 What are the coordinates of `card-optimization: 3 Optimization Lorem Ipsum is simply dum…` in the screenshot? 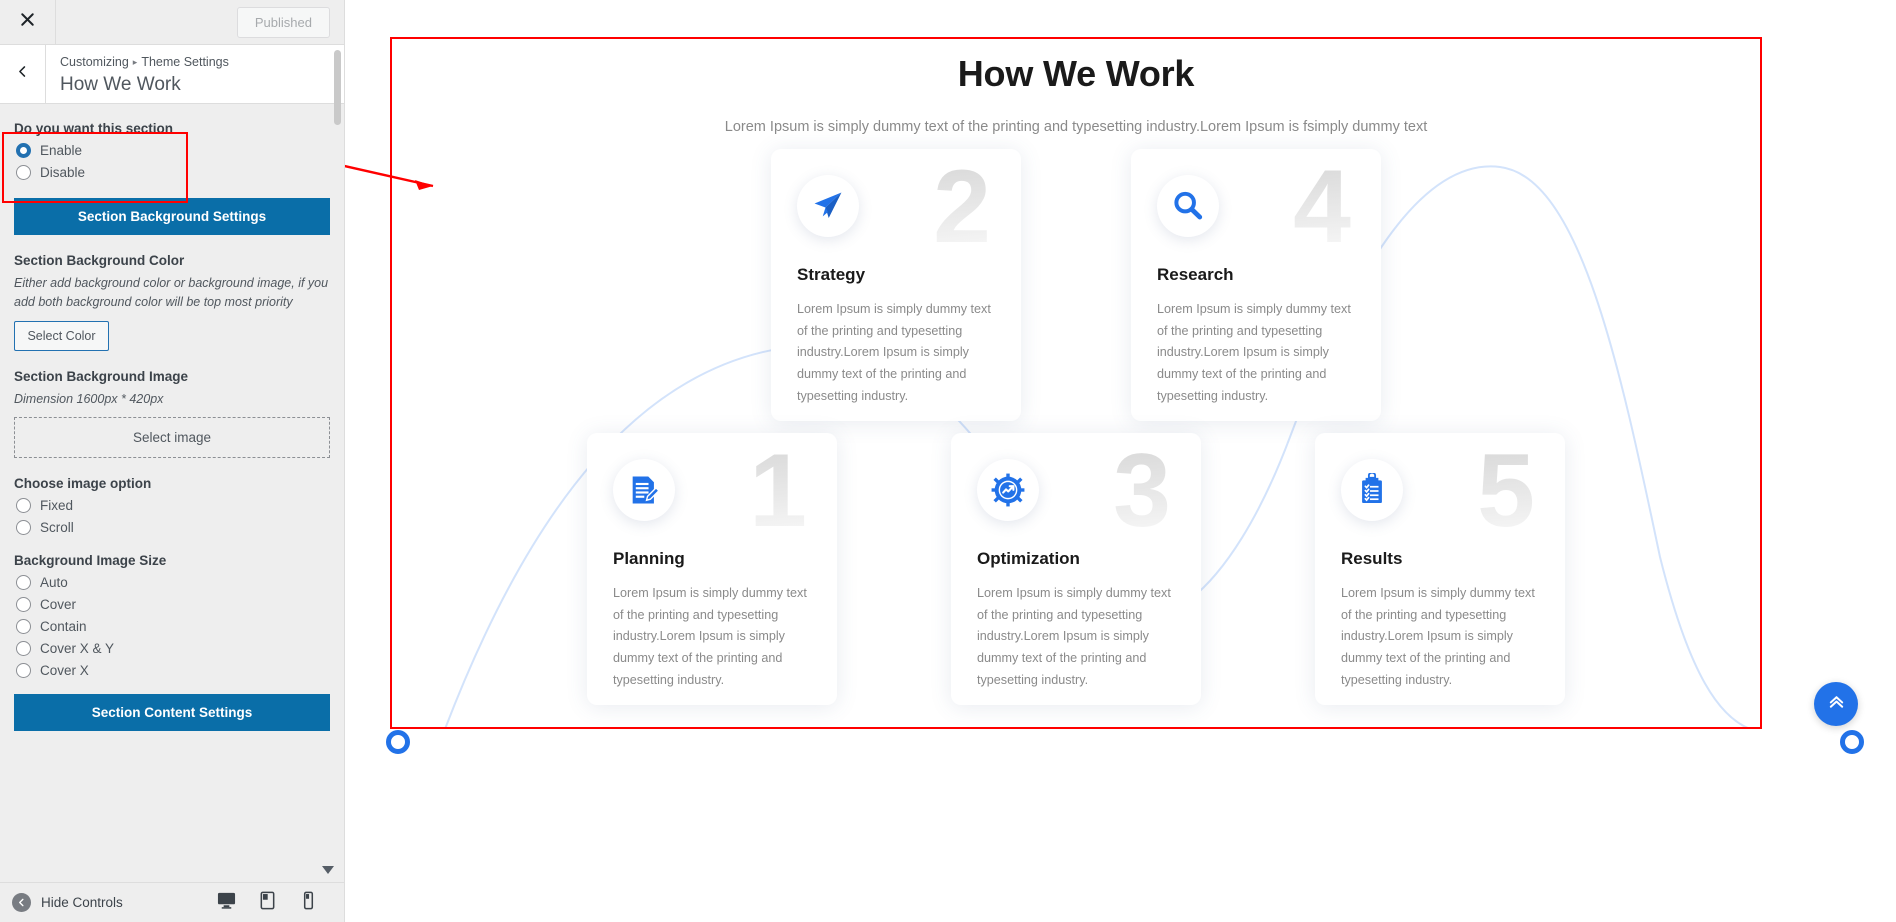 It's located at (1076, 569).